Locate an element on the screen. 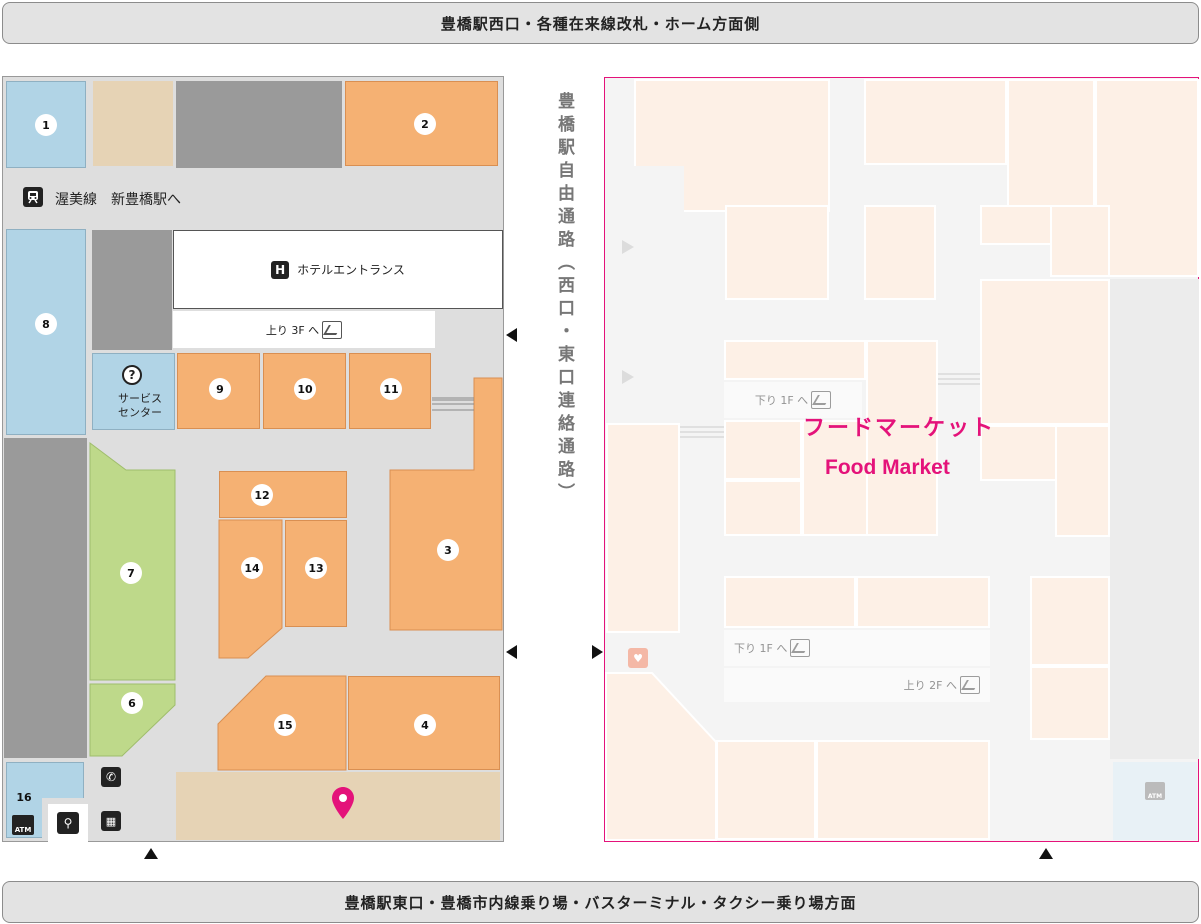 This screenshot has height=924, width=1201. aed-icon: ♥ is located at coordinates (638, 658).